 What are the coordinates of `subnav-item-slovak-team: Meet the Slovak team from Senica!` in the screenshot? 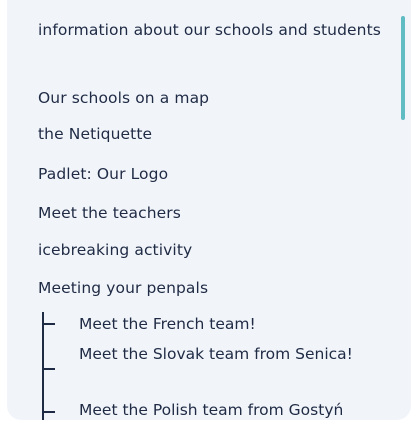 It's located at (229, 354).